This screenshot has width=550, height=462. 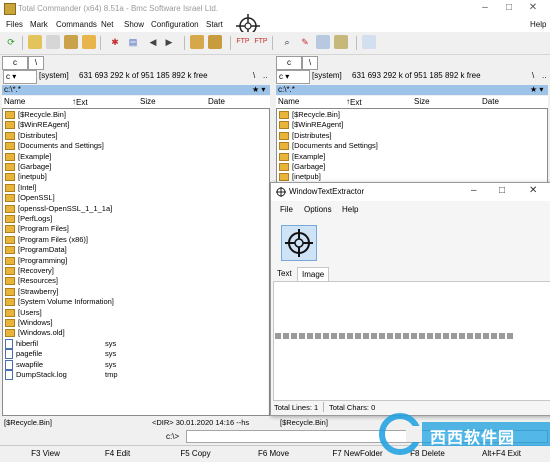 I want to click on left-file-row: [Recovery], so click(x=29, y=271).